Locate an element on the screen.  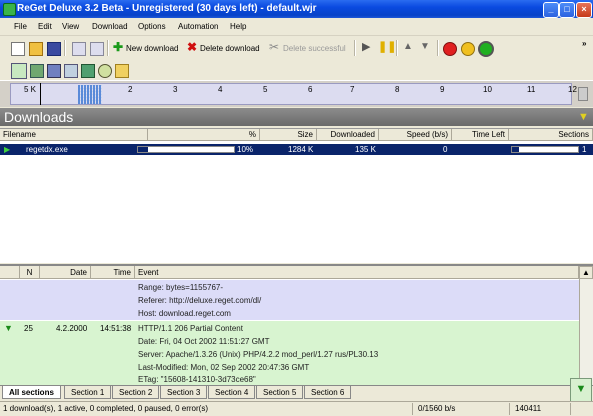
timeline-label: 2 is located at coordinates (130, 89).